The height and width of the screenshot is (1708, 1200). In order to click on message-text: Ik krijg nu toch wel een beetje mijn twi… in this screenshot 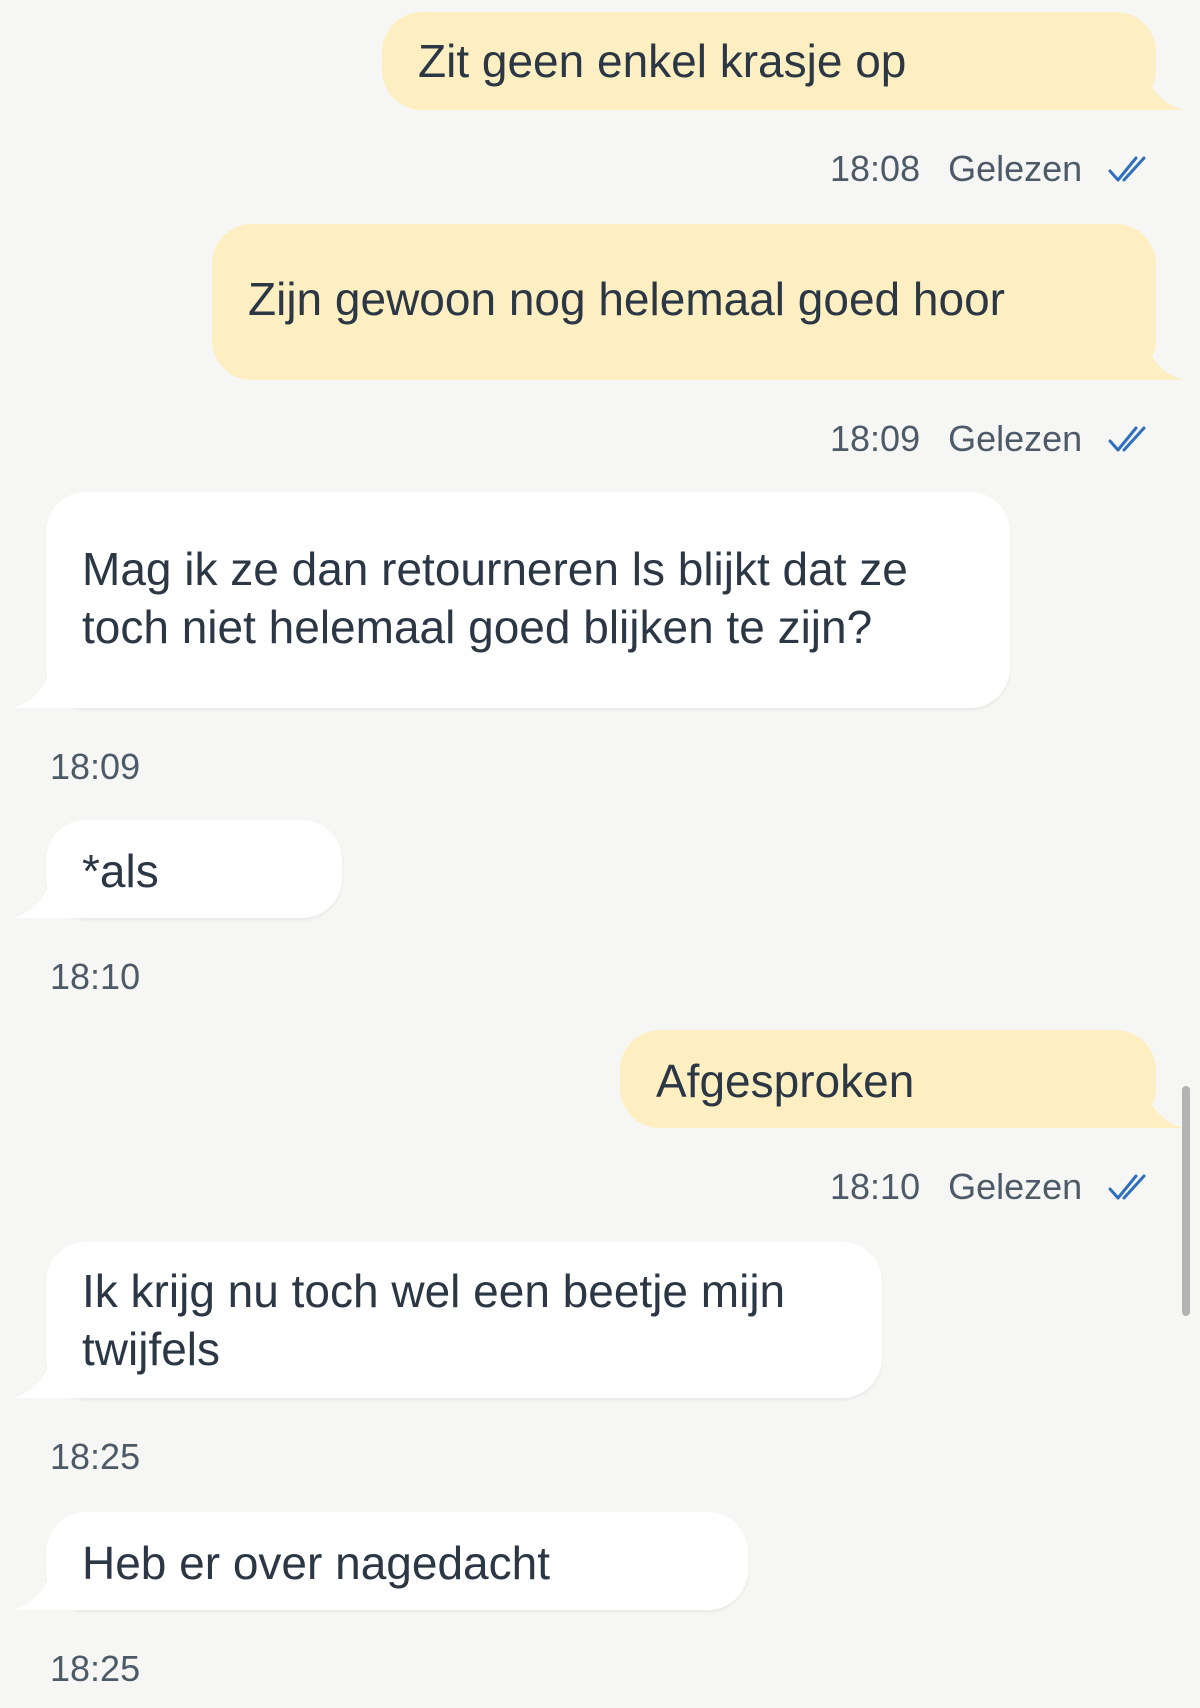, I will do `click(434, 1320)`.